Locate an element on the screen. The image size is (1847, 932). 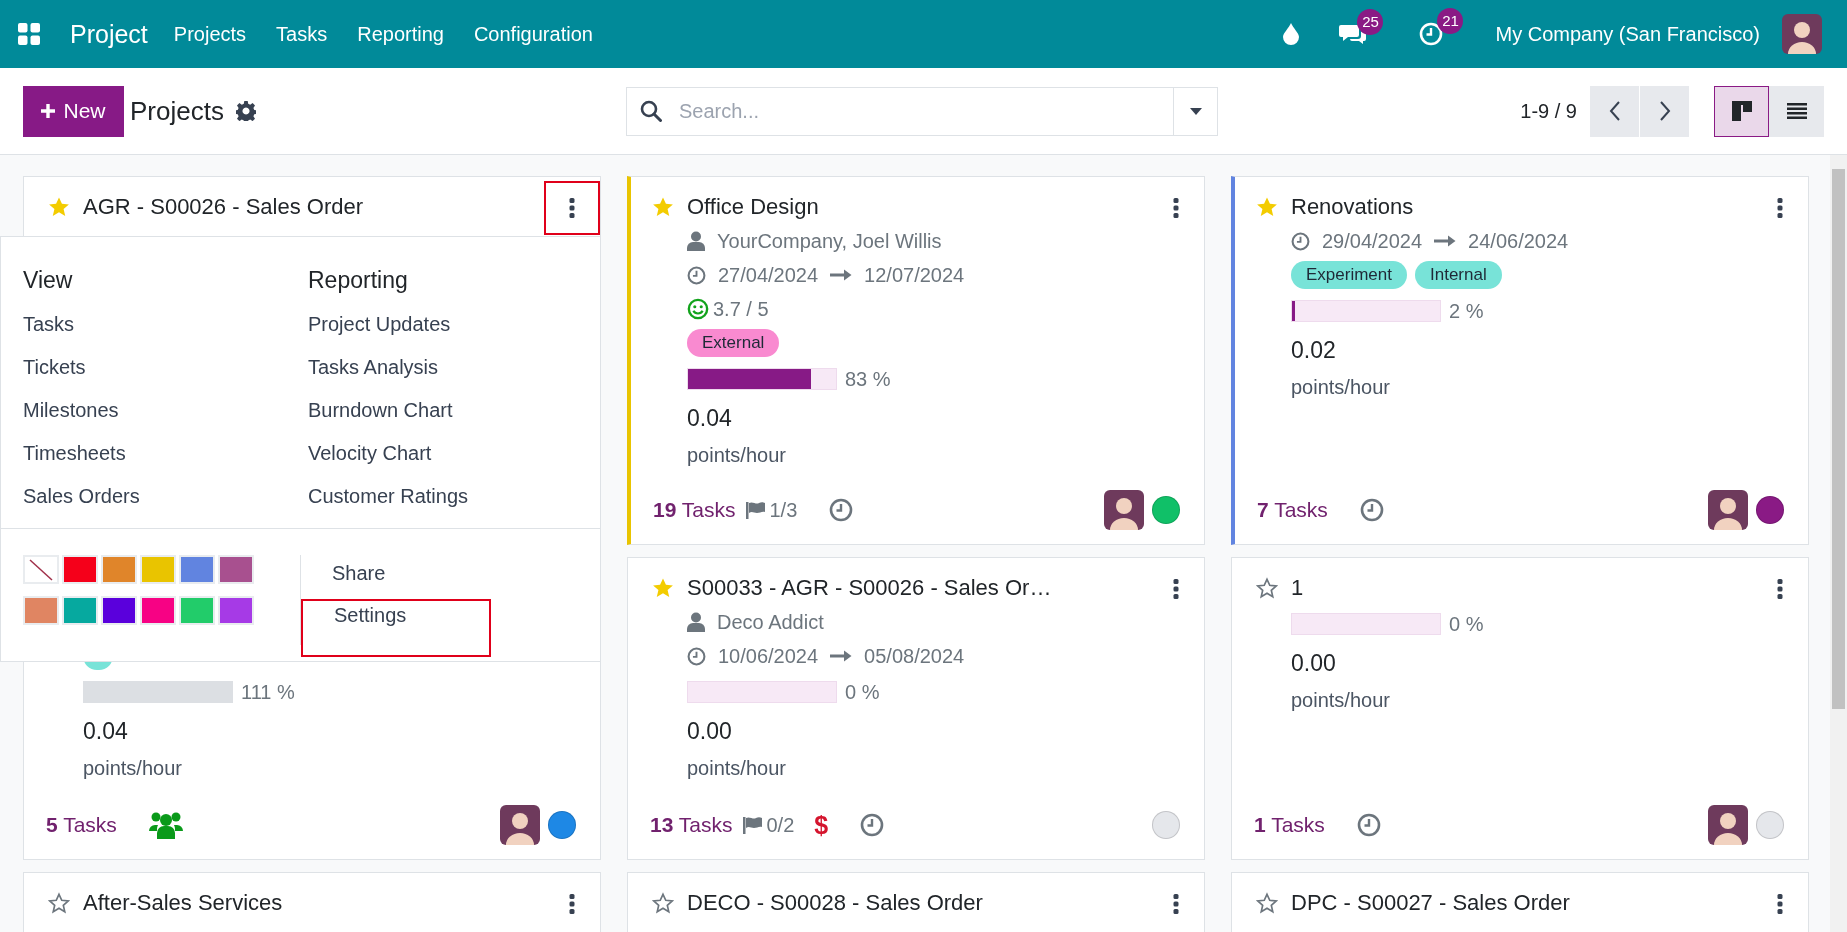
menu-item: Velocity Chart is located at coordinates (439, 457).